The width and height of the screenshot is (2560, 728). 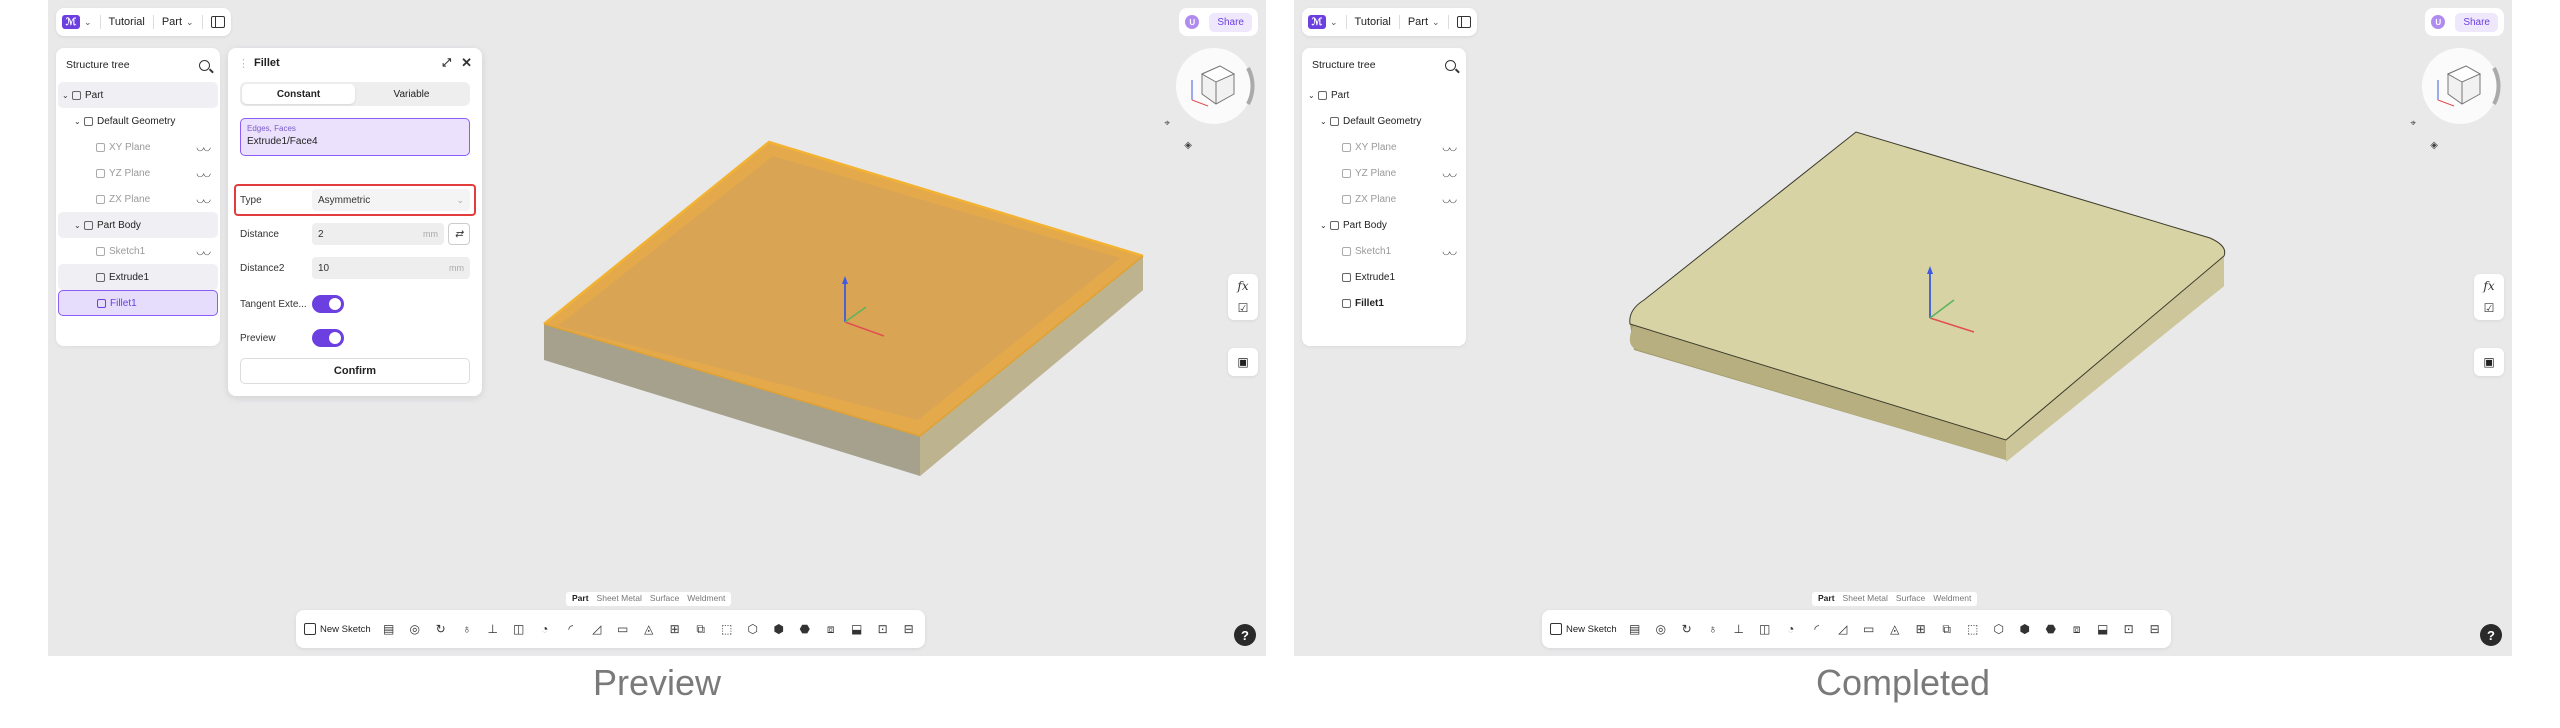 What do you see at coordinates (466, 63) in the screenshot?
I see `close-icon: ✕` at bounding box center [466, 63].